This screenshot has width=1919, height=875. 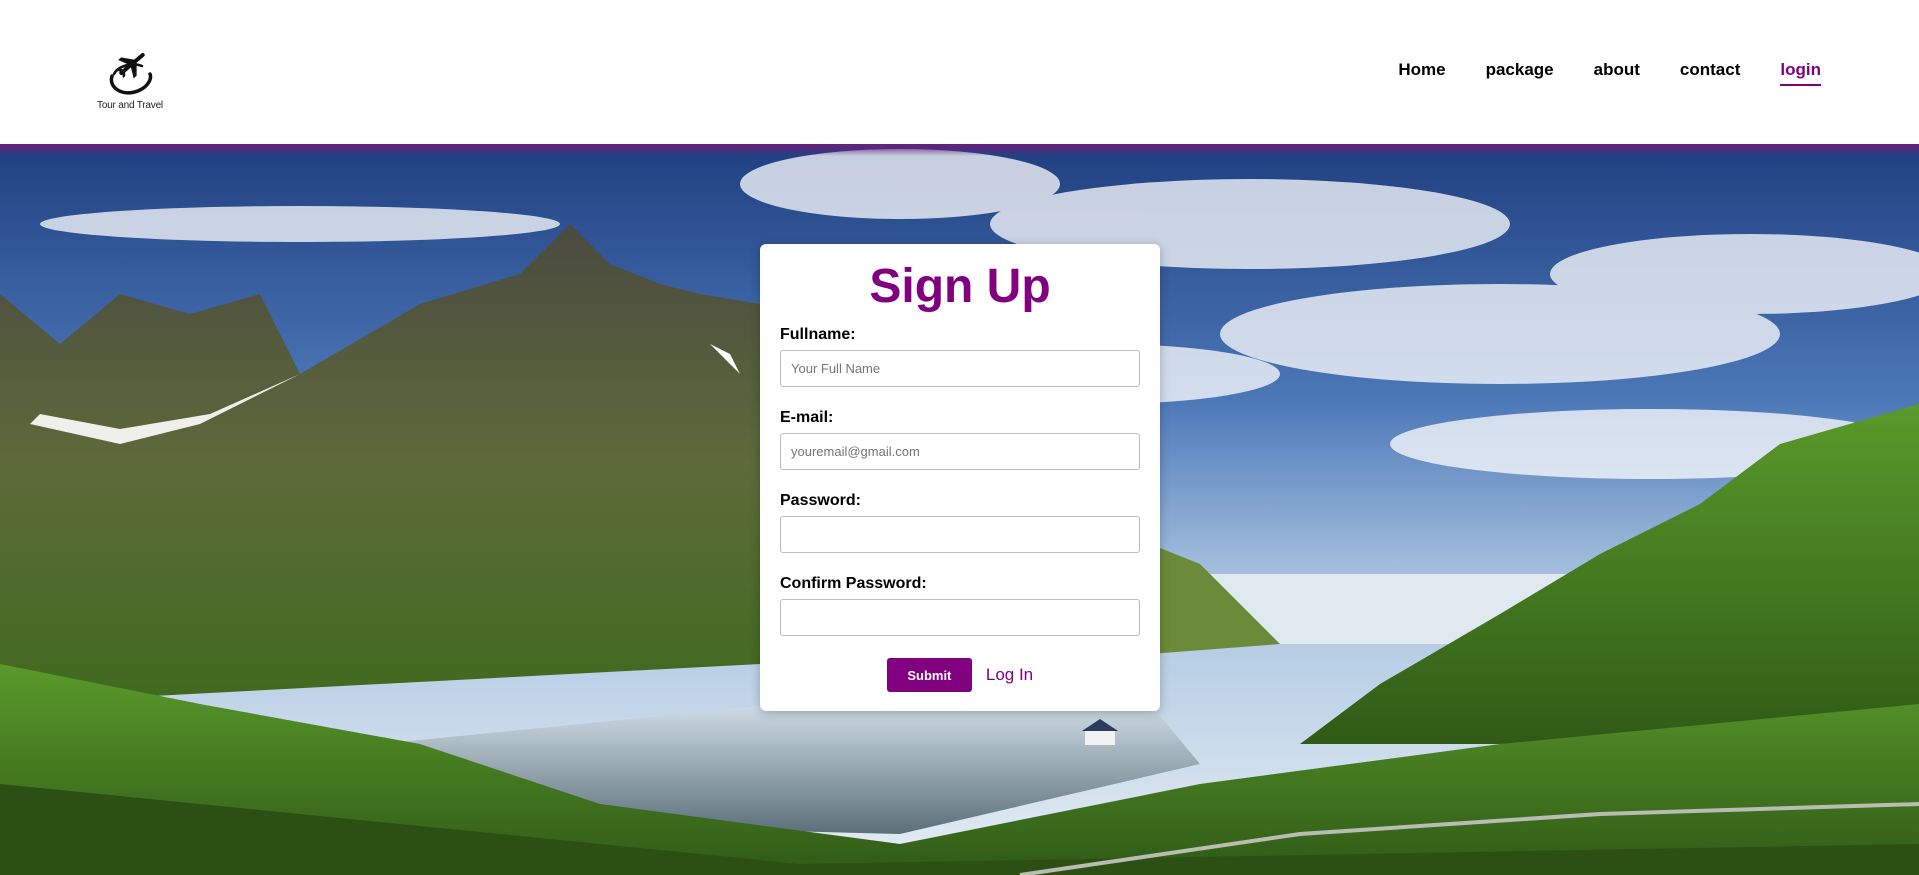 I want to click on logo: Tour and Travel, so click(x=130, y=81).